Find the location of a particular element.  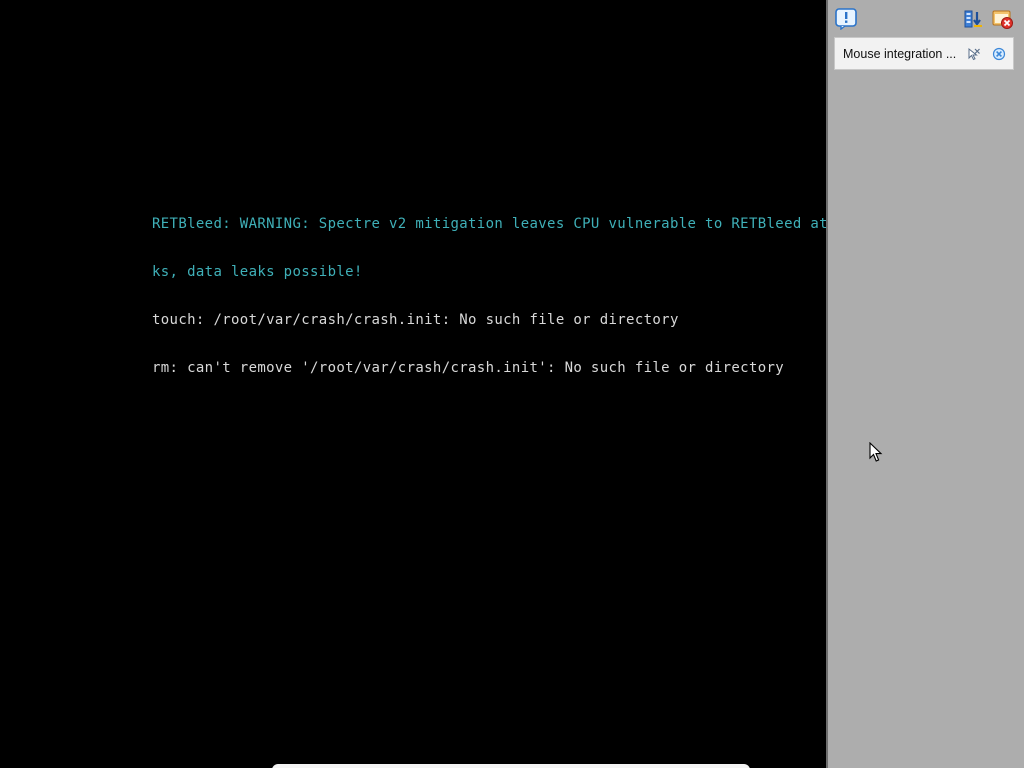

mouse-integration-icon is located at coordinates (974, 54).